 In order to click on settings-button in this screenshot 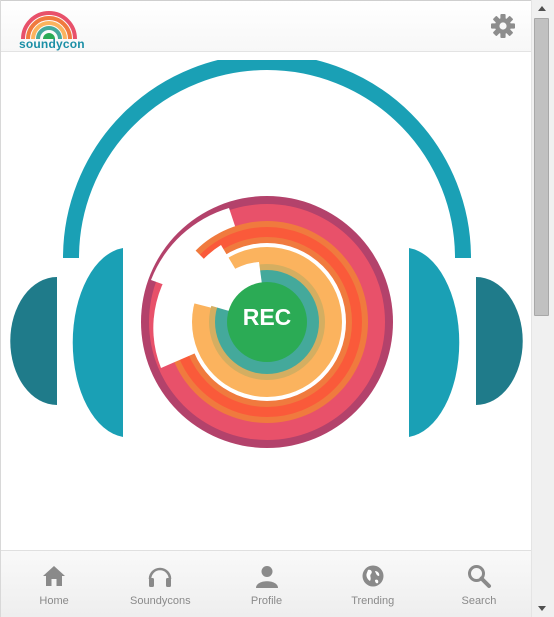, I will do `click(503, 26)`.